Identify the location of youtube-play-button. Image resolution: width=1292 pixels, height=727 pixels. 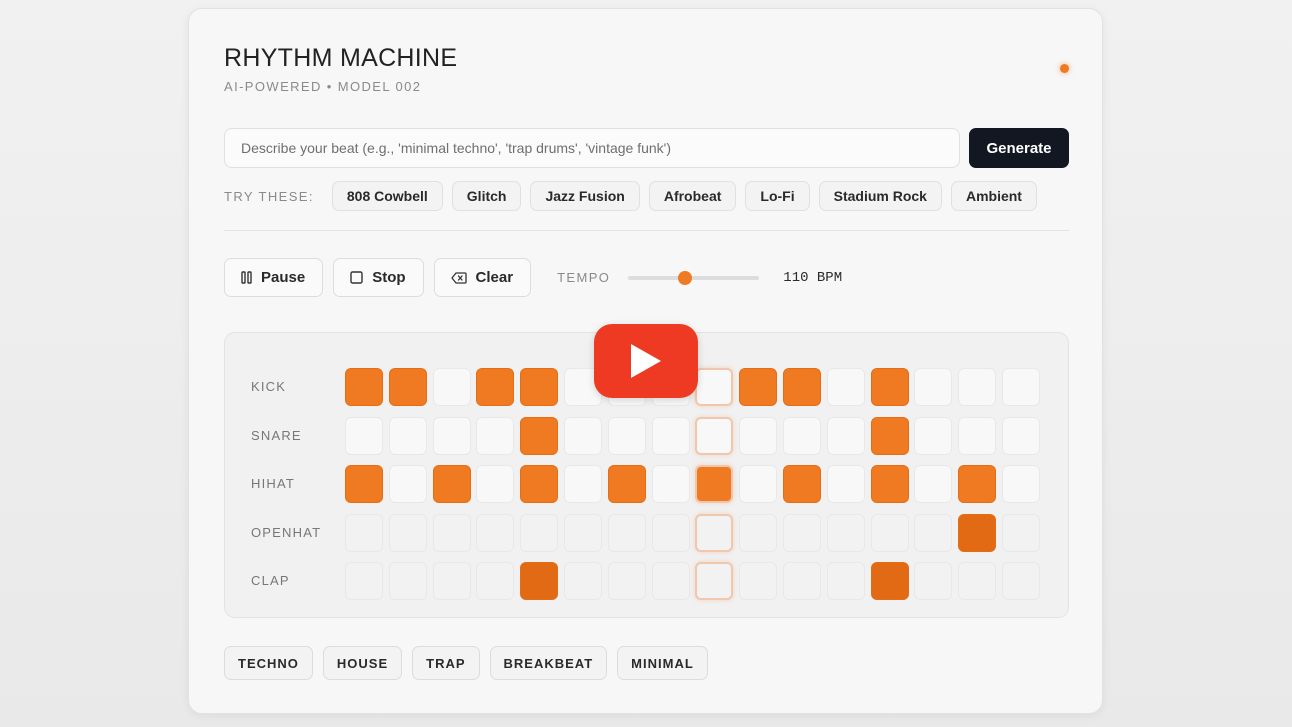
(646, 361).